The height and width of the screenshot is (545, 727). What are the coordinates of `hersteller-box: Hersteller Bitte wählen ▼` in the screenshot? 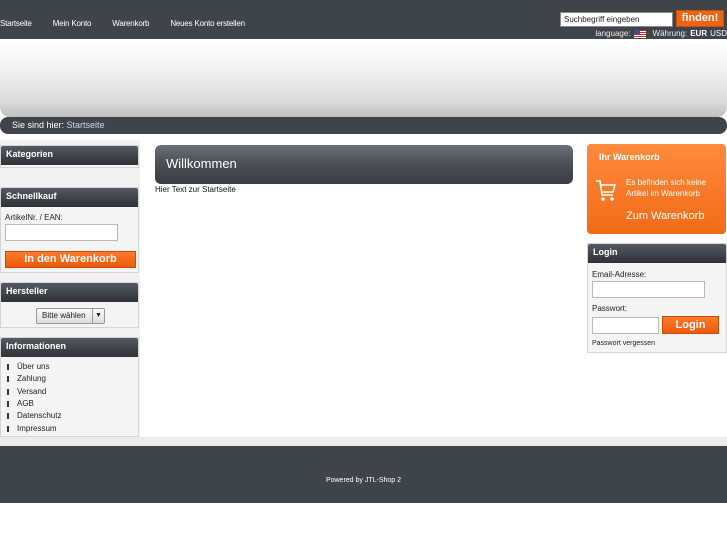 It's located at (69, 305).